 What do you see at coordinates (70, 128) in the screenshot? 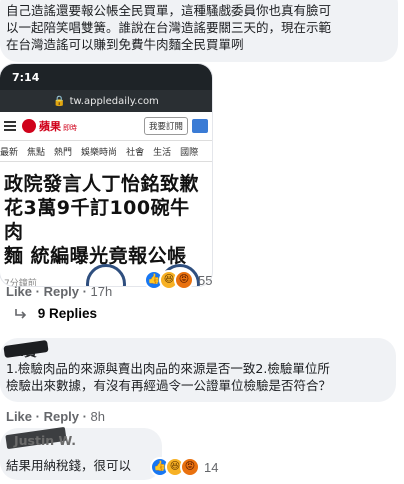
I see `site-logo-sub: 即時` at bounding box center [70, 128].